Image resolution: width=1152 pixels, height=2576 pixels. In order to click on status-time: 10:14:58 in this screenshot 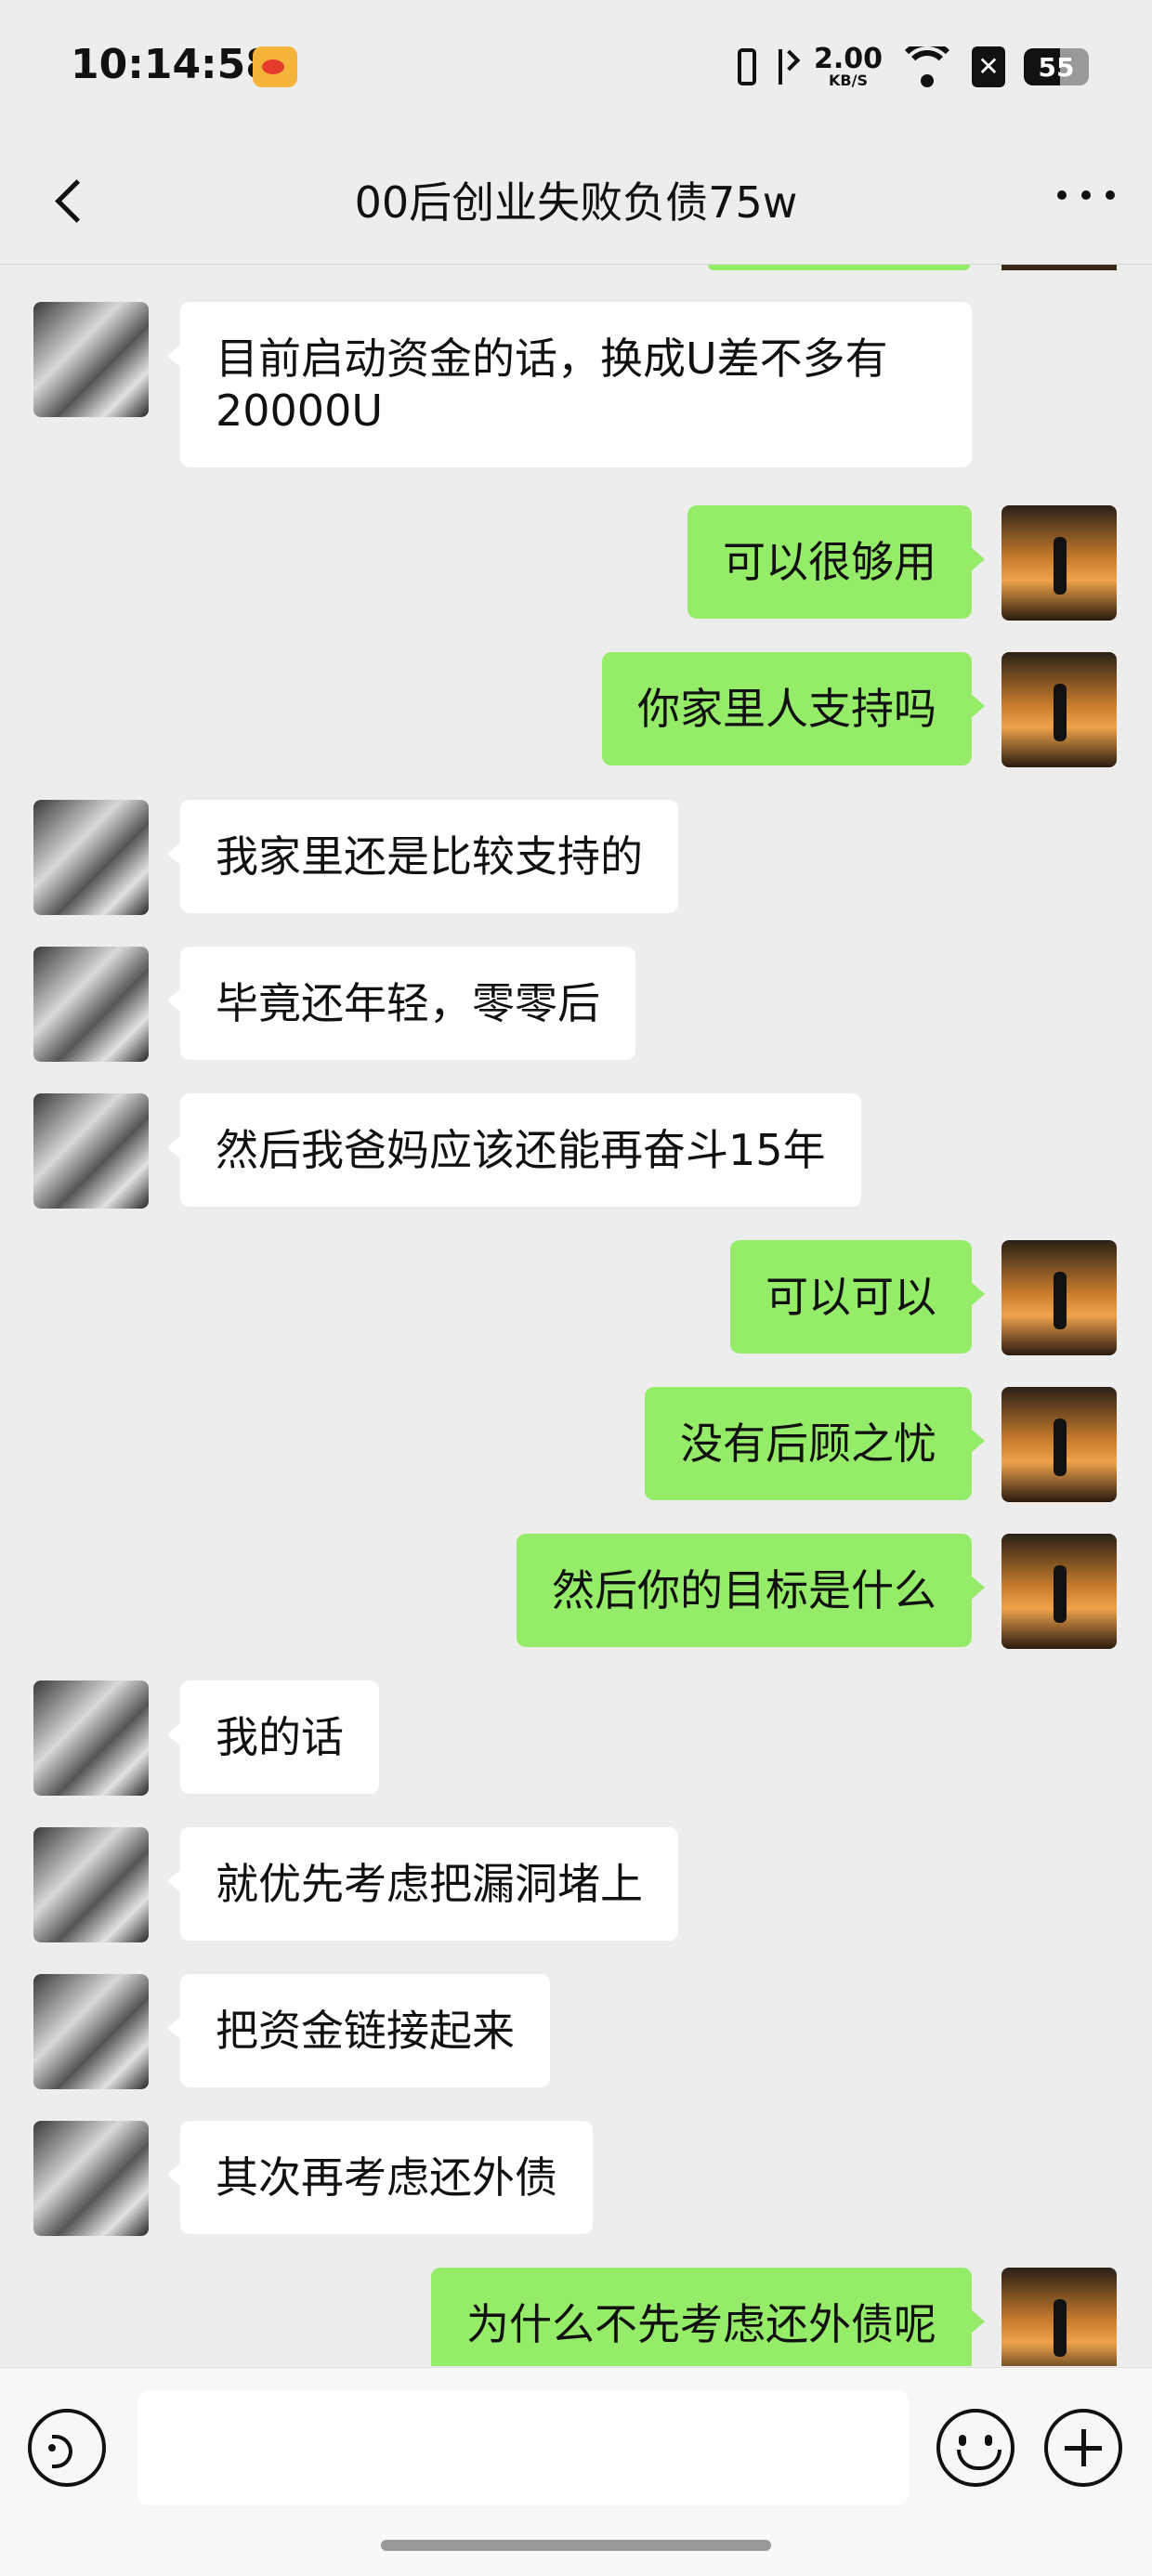, I will do `click(172, 64)`.